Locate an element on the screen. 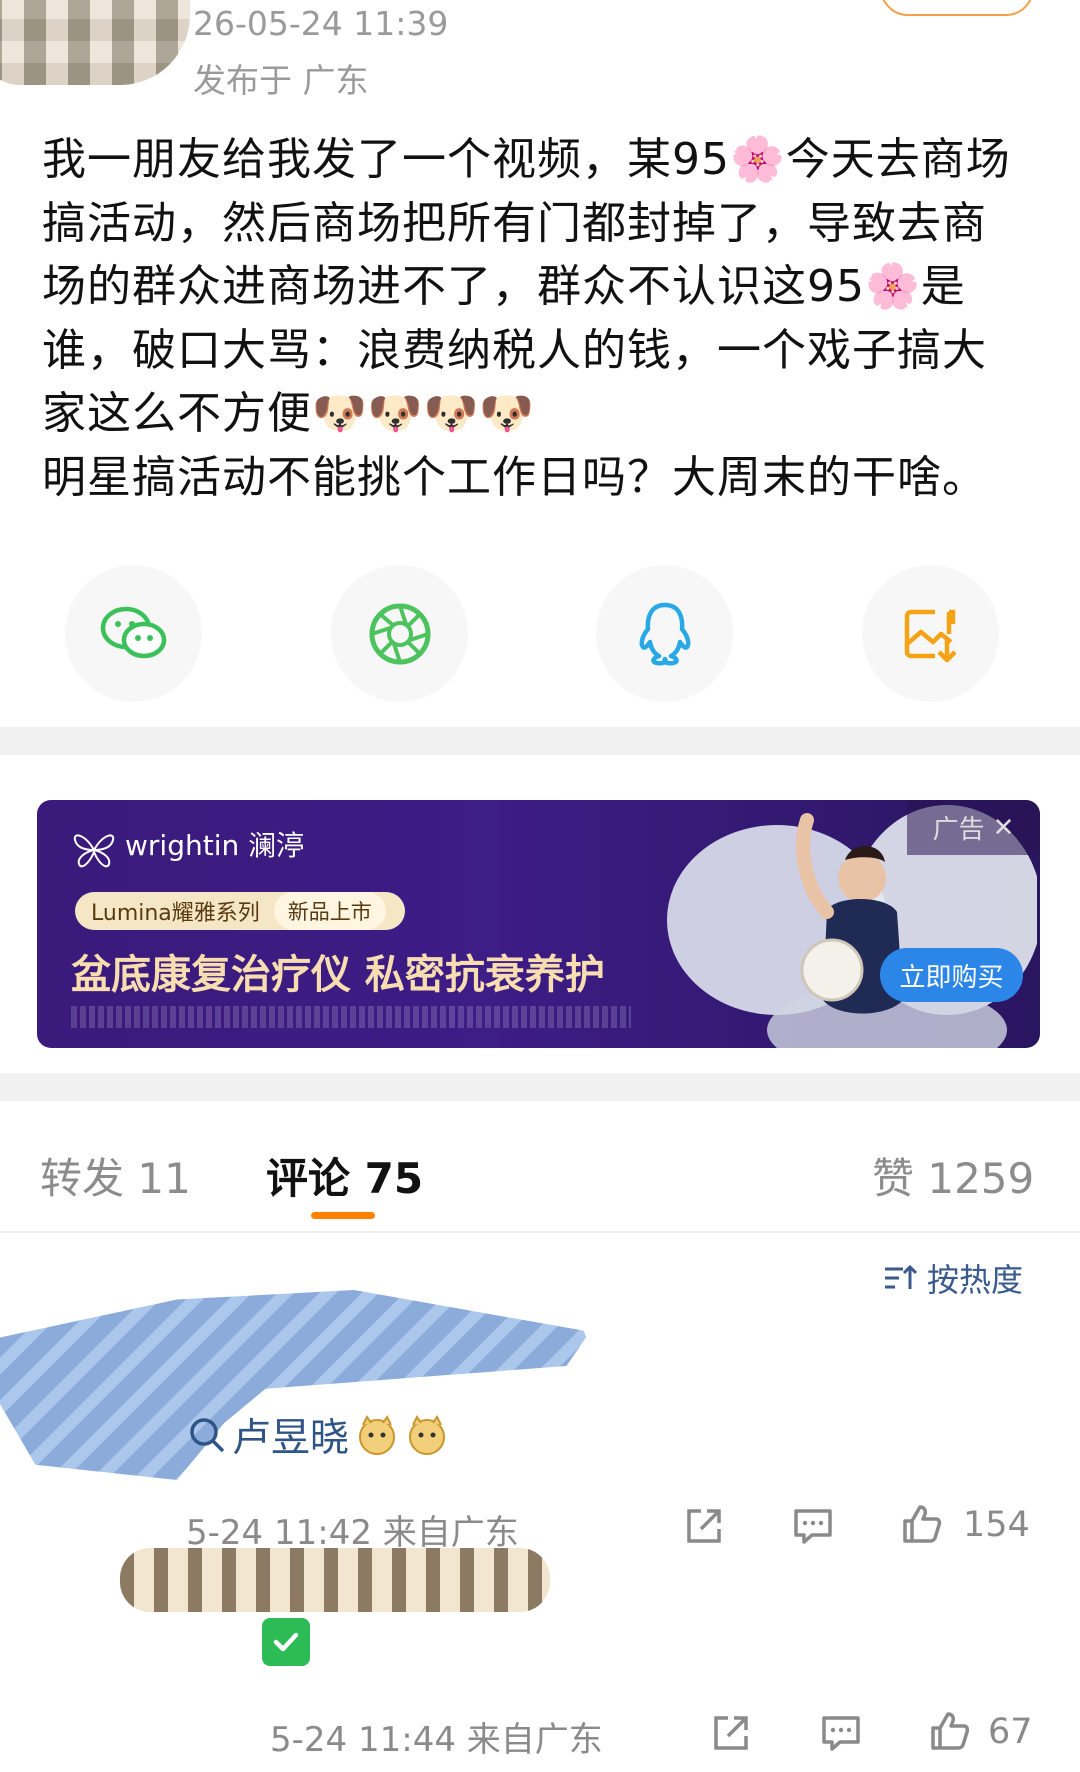  post-time: 26-05-24 11:39 is located at coordinates (321, 23).